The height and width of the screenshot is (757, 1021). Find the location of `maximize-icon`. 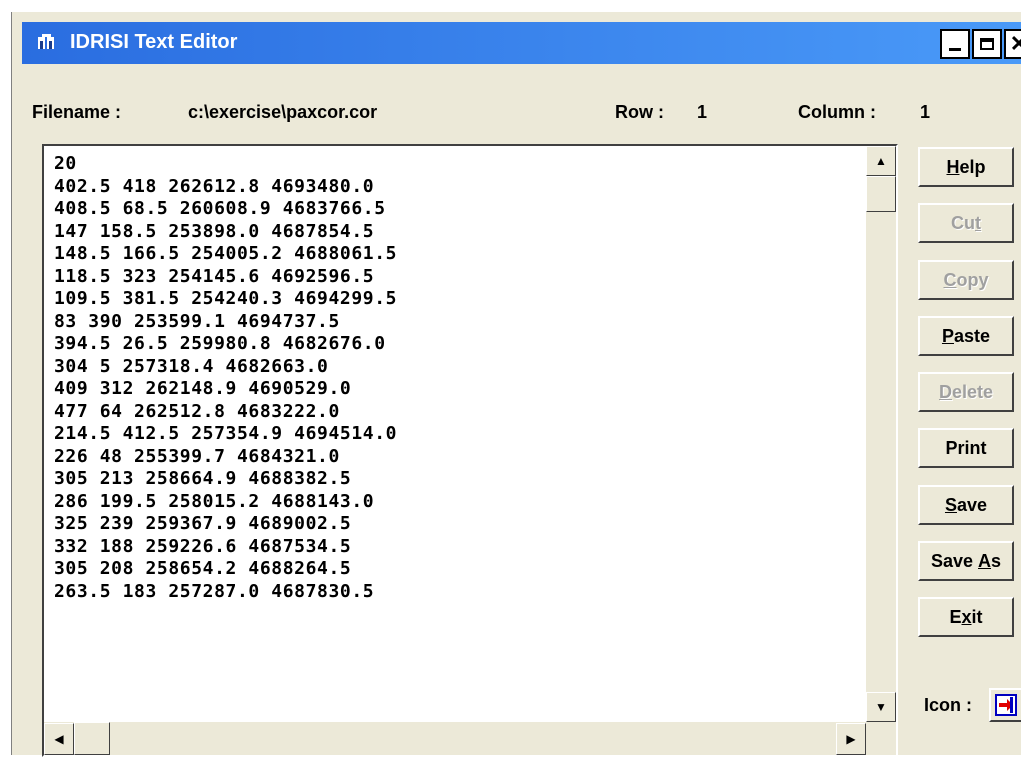

maximize-icon is located at coordinates (987, 44).